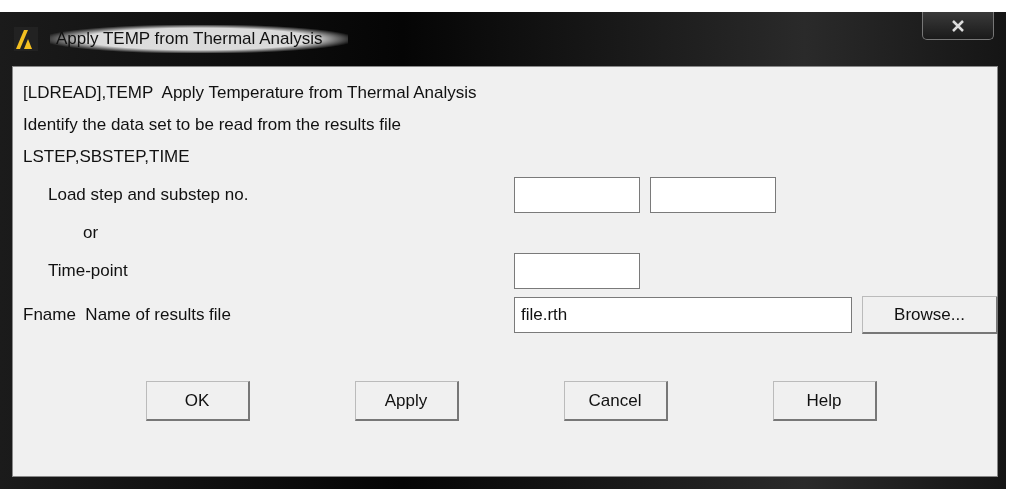  I want to click on close-button, so click(958, 26).